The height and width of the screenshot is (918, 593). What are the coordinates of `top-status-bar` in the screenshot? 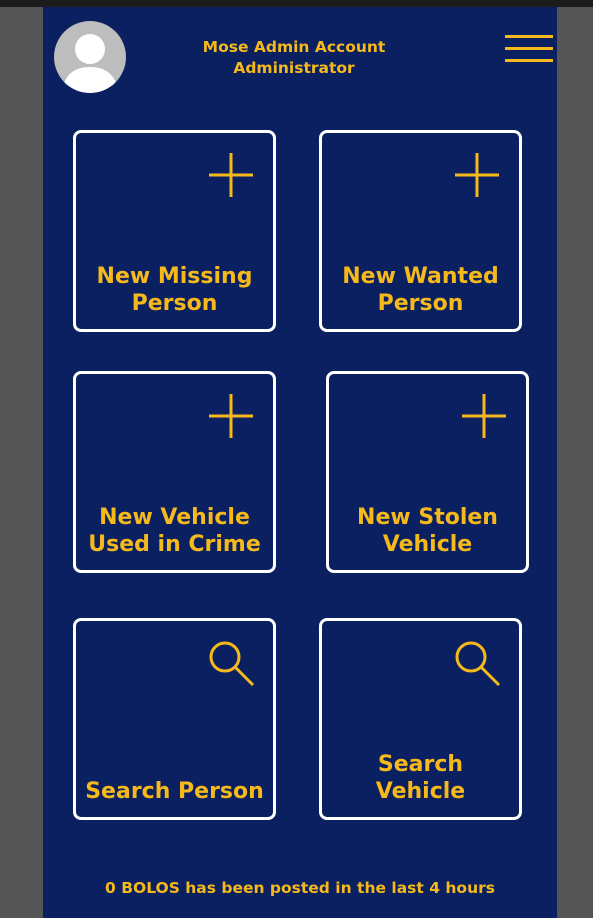 It's located at (296, 3).